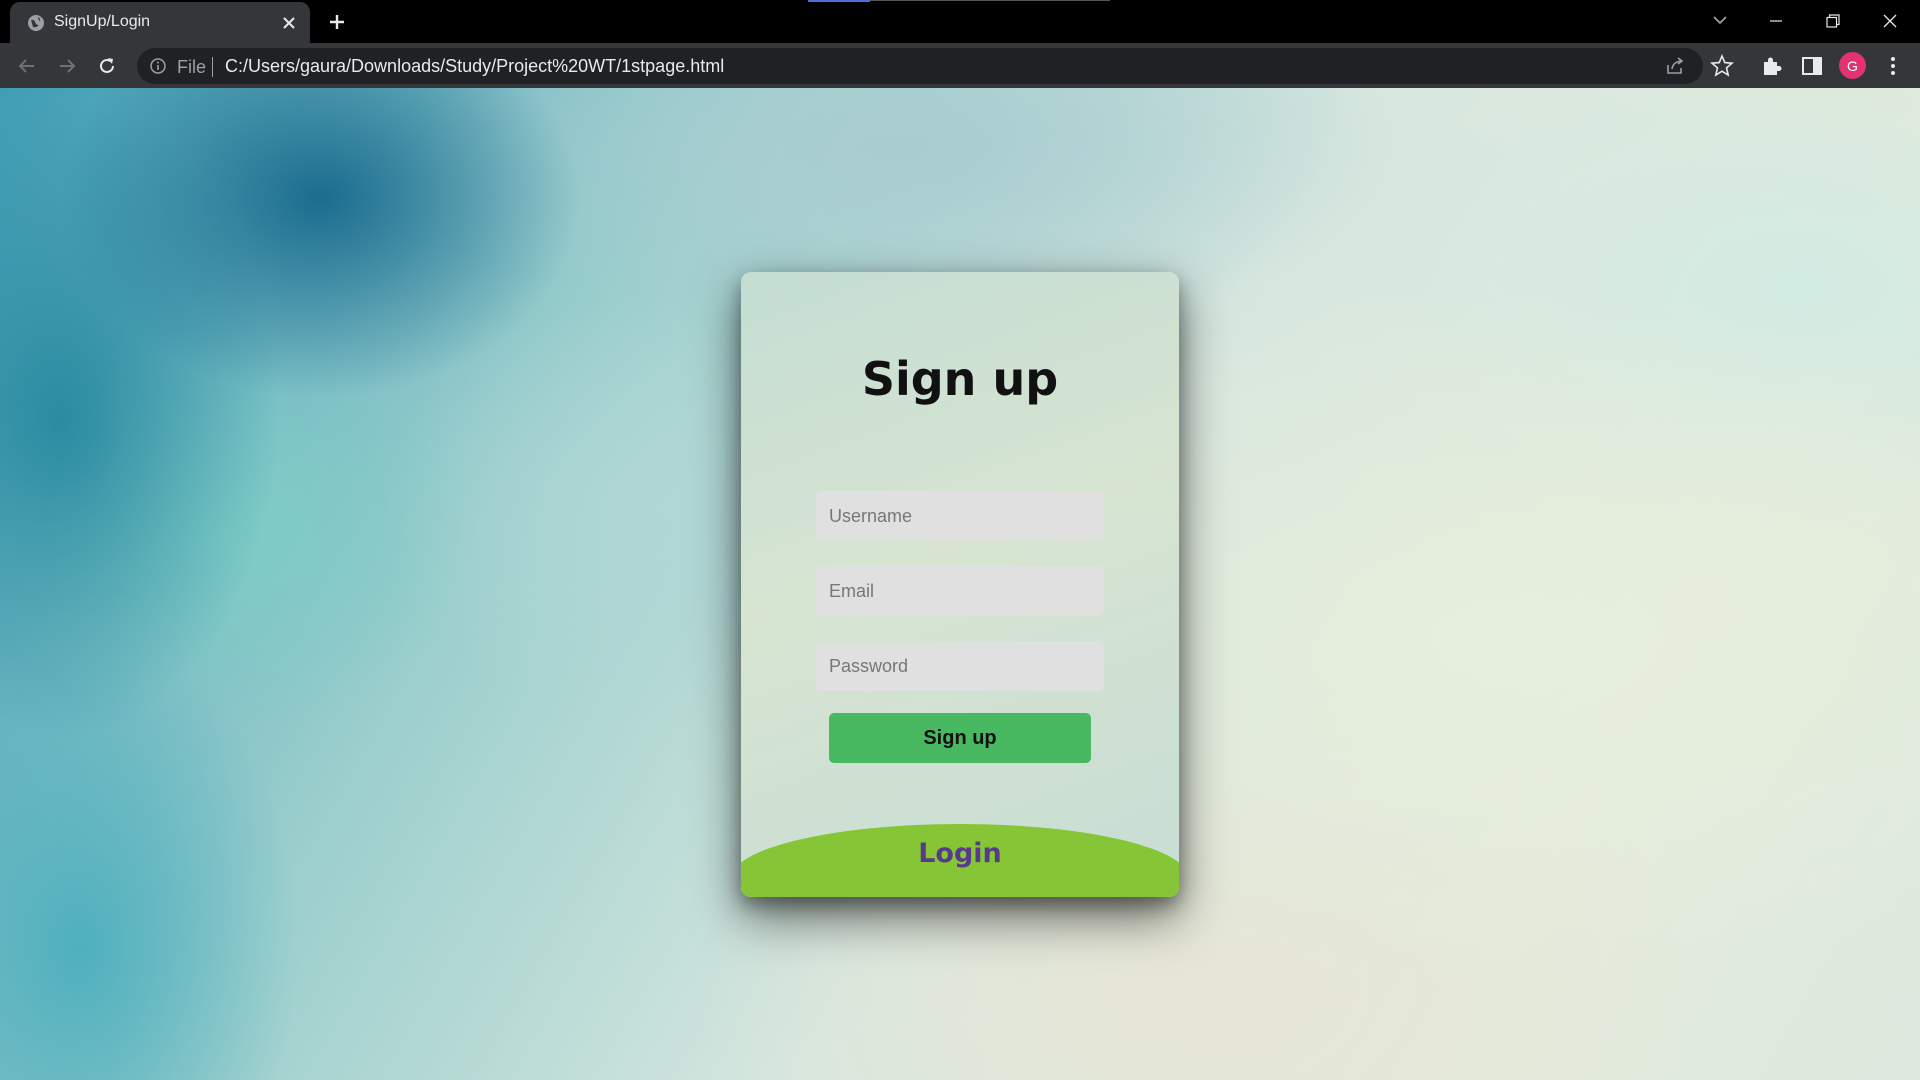 Image resolution: width=1920 pixels, height=1080 pixels. I want to click on close-window-button, so click(1890, 21).